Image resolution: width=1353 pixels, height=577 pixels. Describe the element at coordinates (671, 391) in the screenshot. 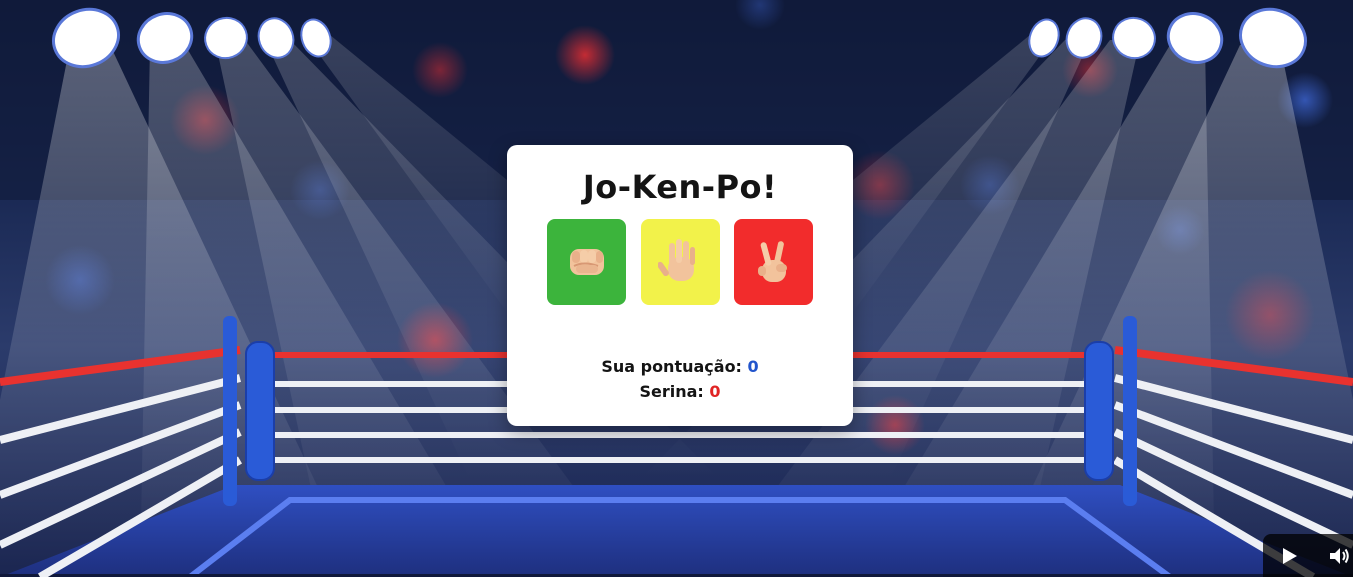

I see `cpu-score-label: Serina:` at that location.